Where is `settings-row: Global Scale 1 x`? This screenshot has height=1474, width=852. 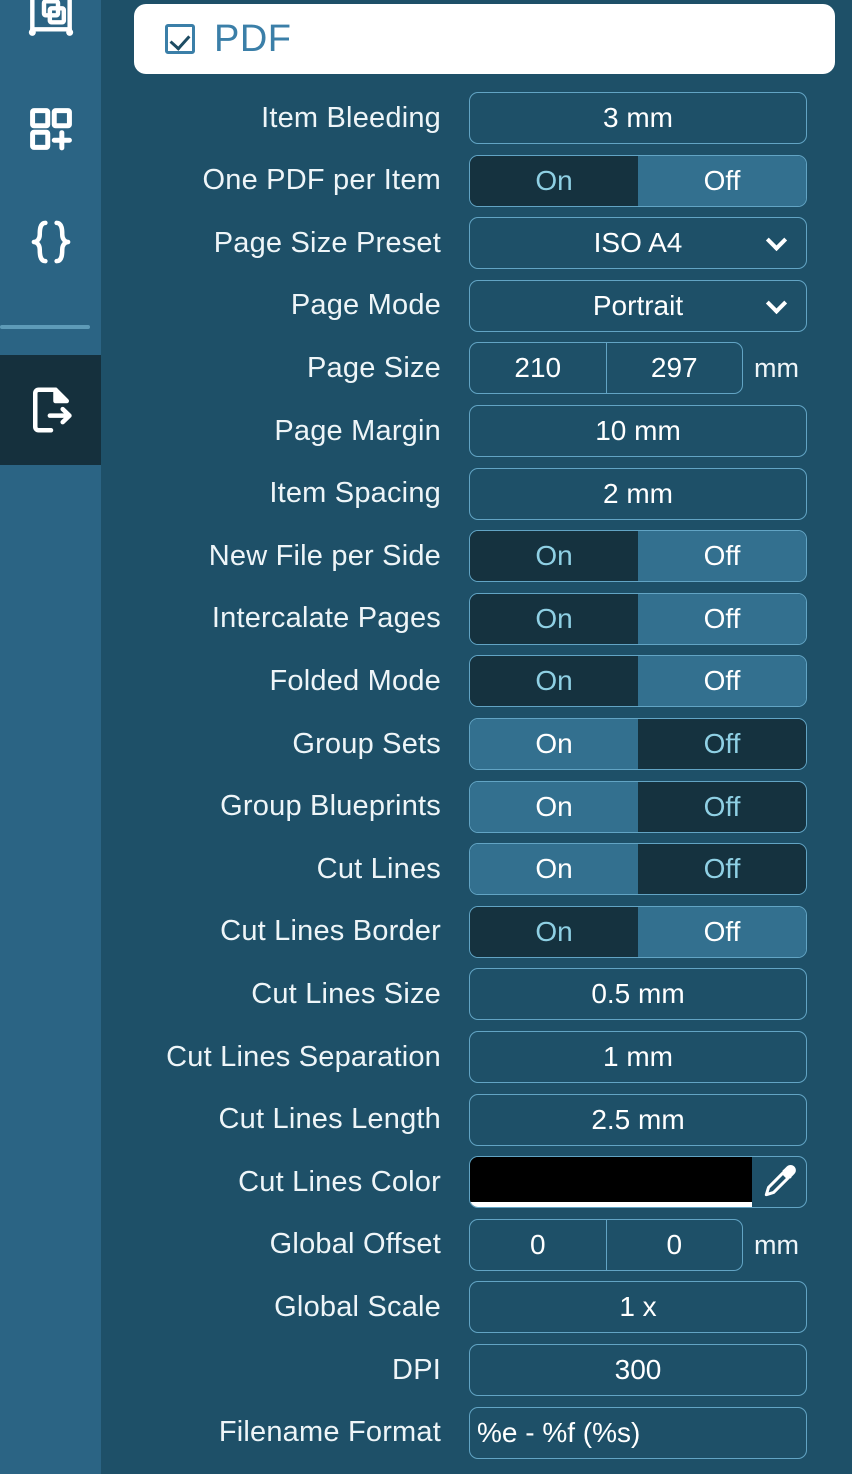 settings-row: Global Scale 1 x is located at coordinates (476, 1307).